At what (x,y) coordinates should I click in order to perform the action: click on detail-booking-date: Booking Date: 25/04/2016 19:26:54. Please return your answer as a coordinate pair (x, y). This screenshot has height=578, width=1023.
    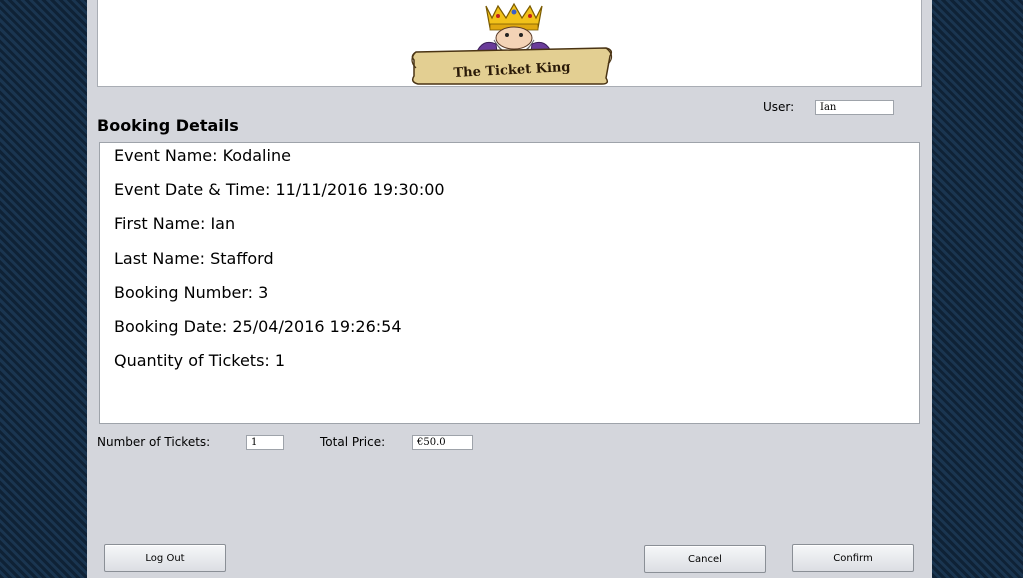
    Looking at the image, I should click on (258, 326).